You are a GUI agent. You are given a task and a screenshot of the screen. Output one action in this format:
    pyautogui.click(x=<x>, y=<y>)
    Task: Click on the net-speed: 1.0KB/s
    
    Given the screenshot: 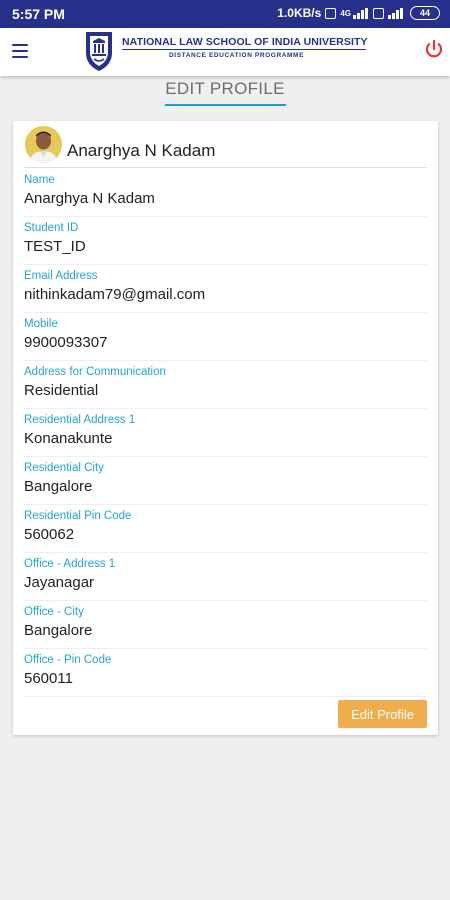 What is the action you would take?
    pyautogui.click(x=299, y=13)
    